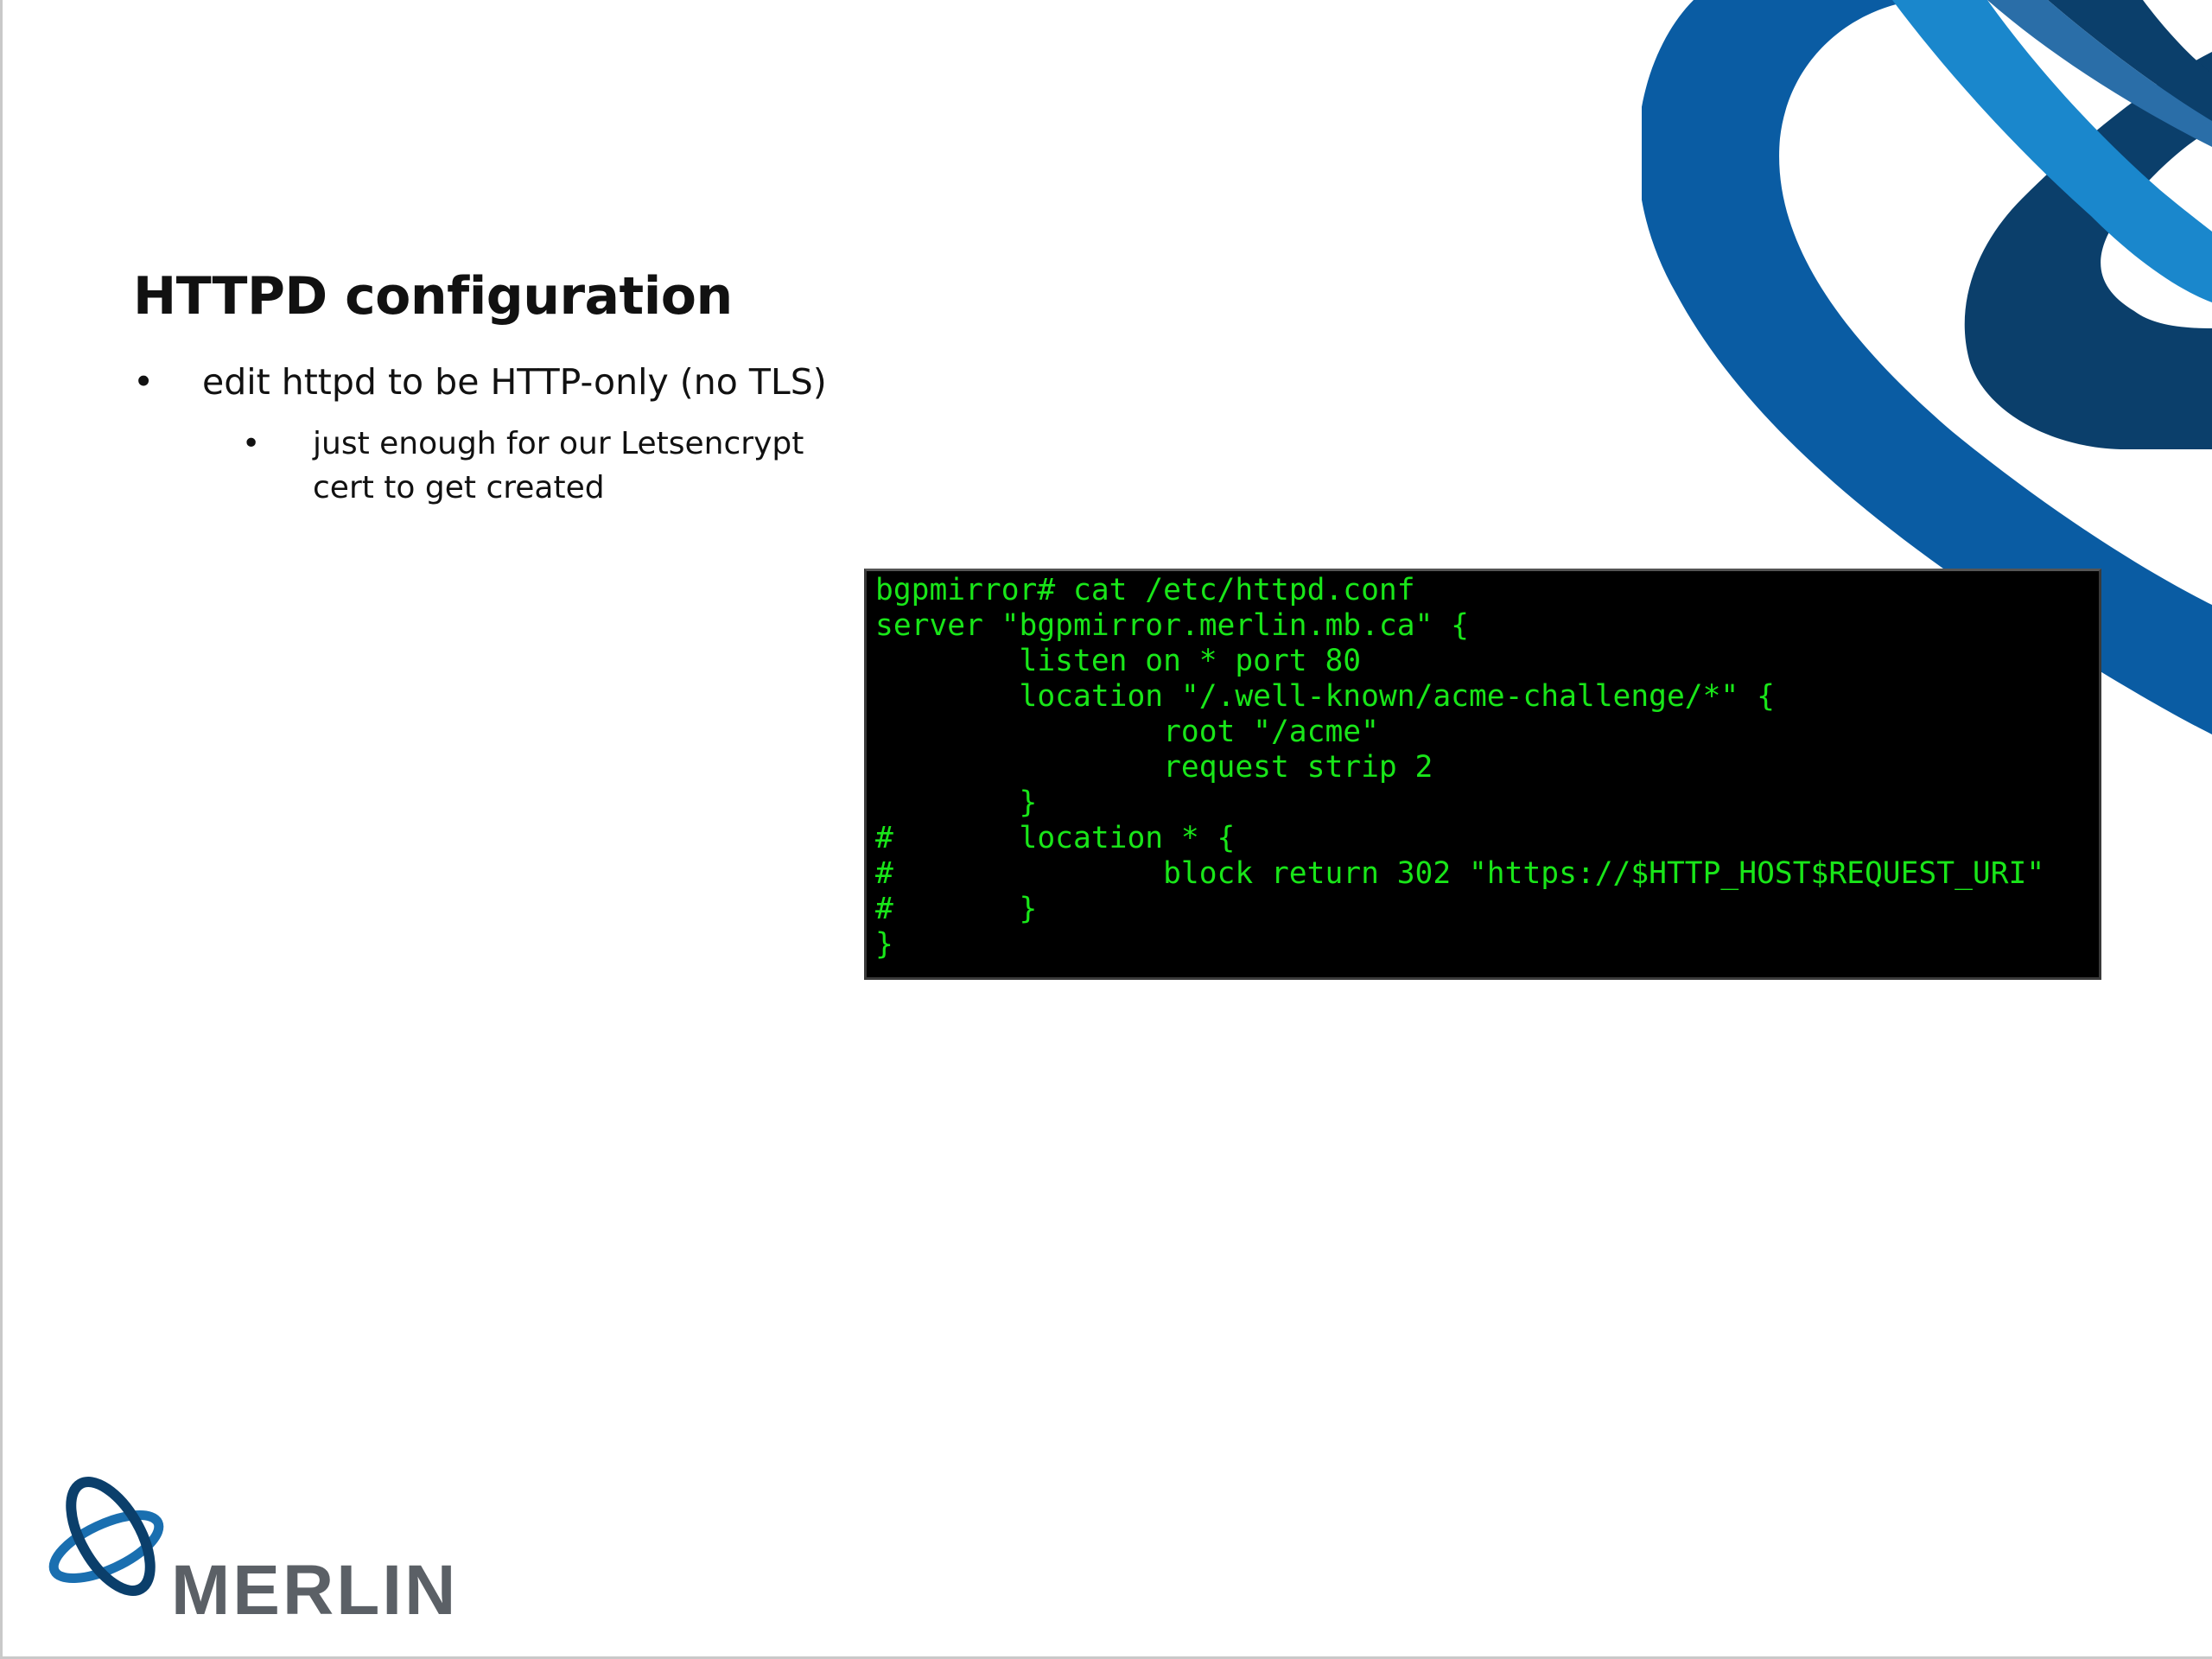  Describe the element at coordinates (1127, 732) in the screenshot. I see `terminal-line: root "/acme"` at that location.